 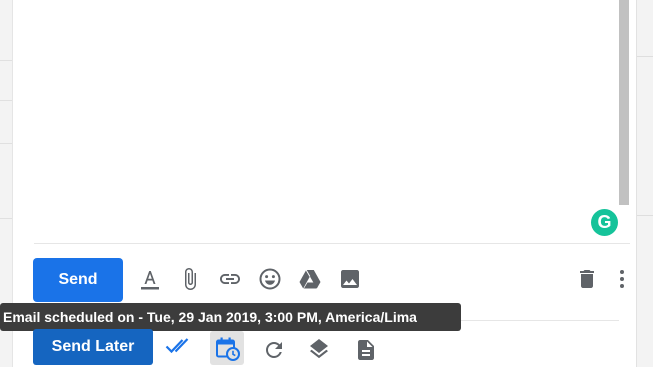 What do you see at coordinates (319, 349) in the screenshot?
I see `layers-icon` at bounding box center [319, 349].